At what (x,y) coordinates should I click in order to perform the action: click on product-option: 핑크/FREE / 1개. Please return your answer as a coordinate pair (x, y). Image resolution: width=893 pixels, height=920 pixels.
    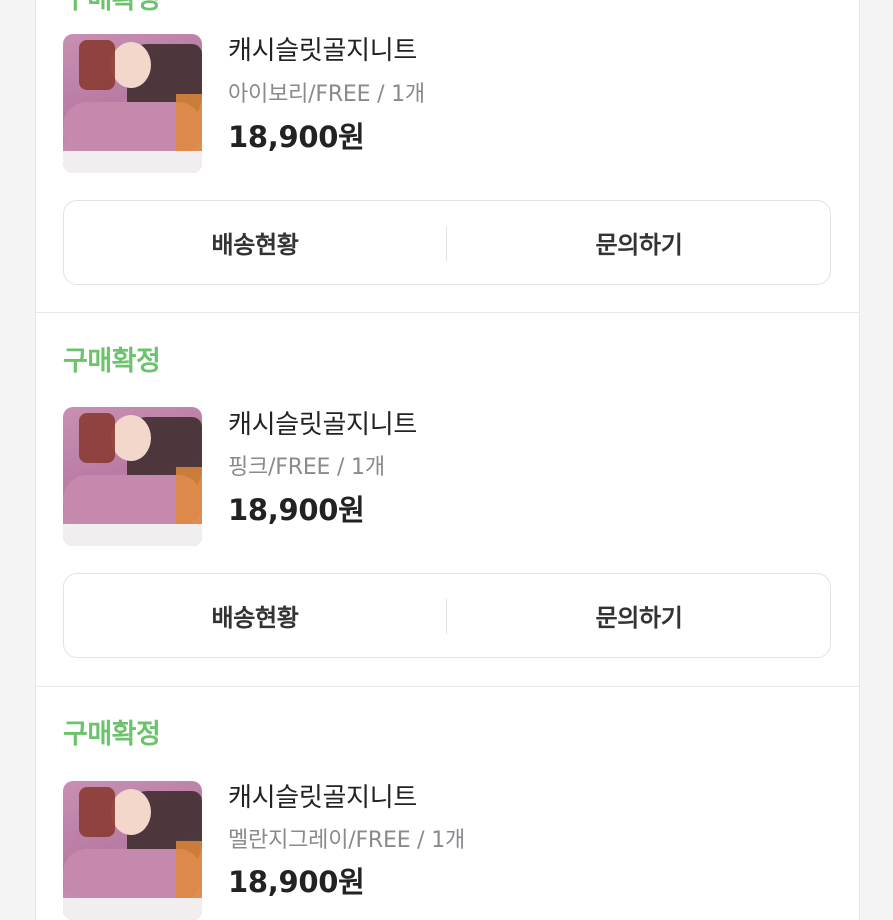
    Looking at the image, I should click on (306, 467).